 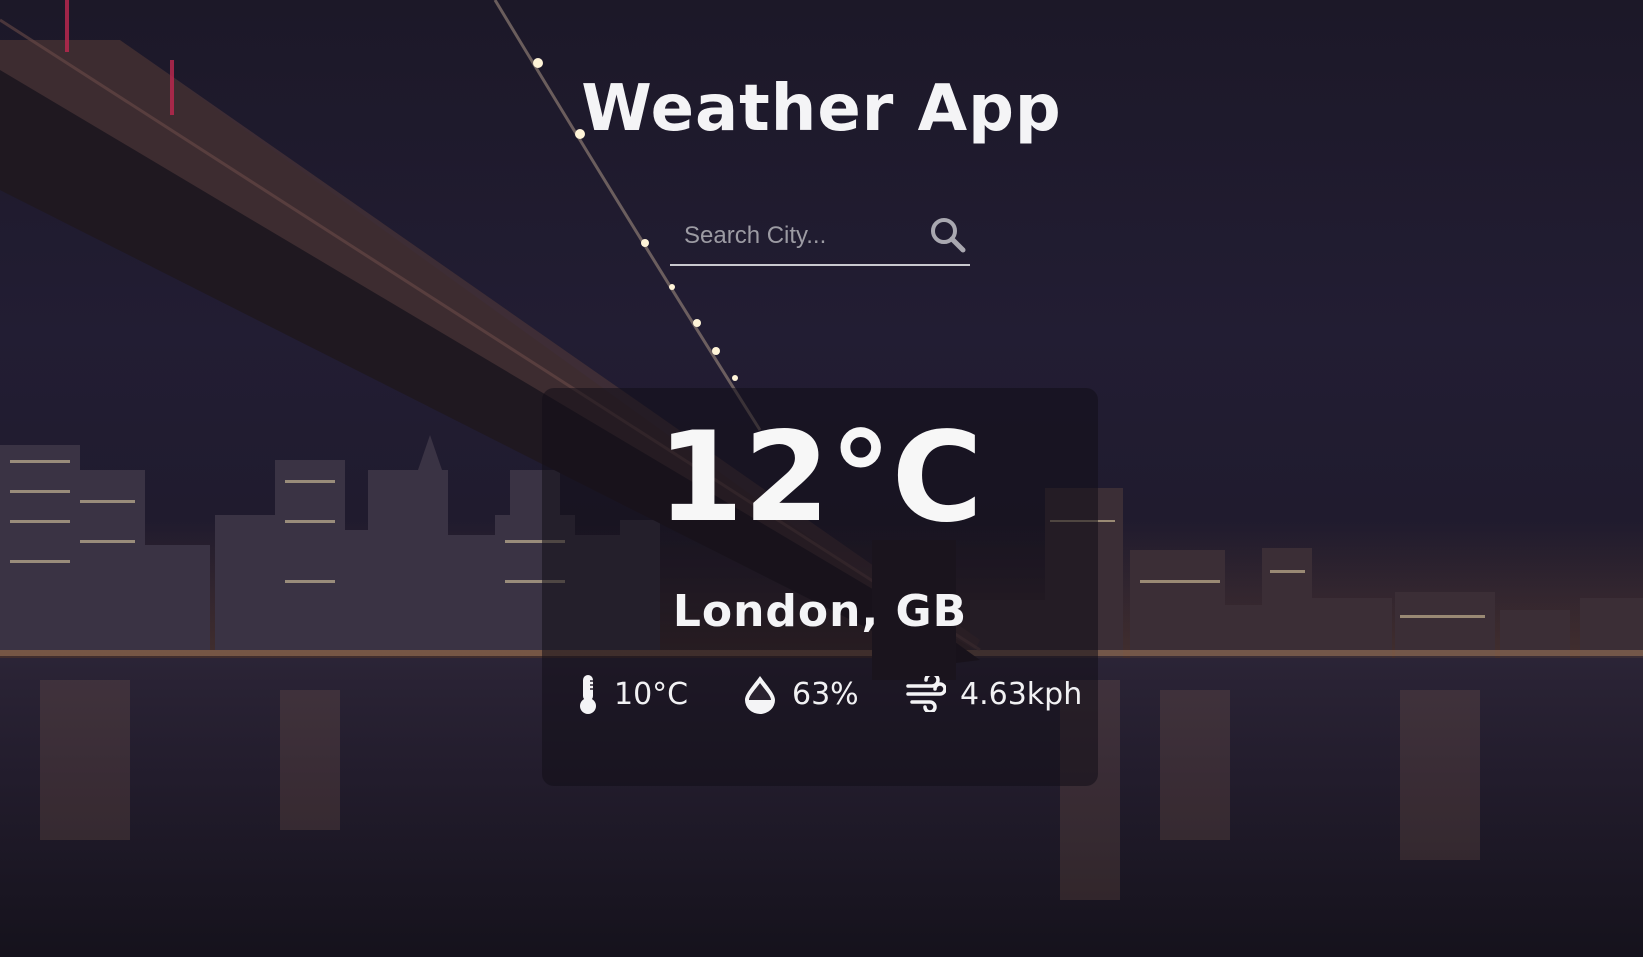 I want to click on current-temperature: 12°C, so click(x=820, y=478).